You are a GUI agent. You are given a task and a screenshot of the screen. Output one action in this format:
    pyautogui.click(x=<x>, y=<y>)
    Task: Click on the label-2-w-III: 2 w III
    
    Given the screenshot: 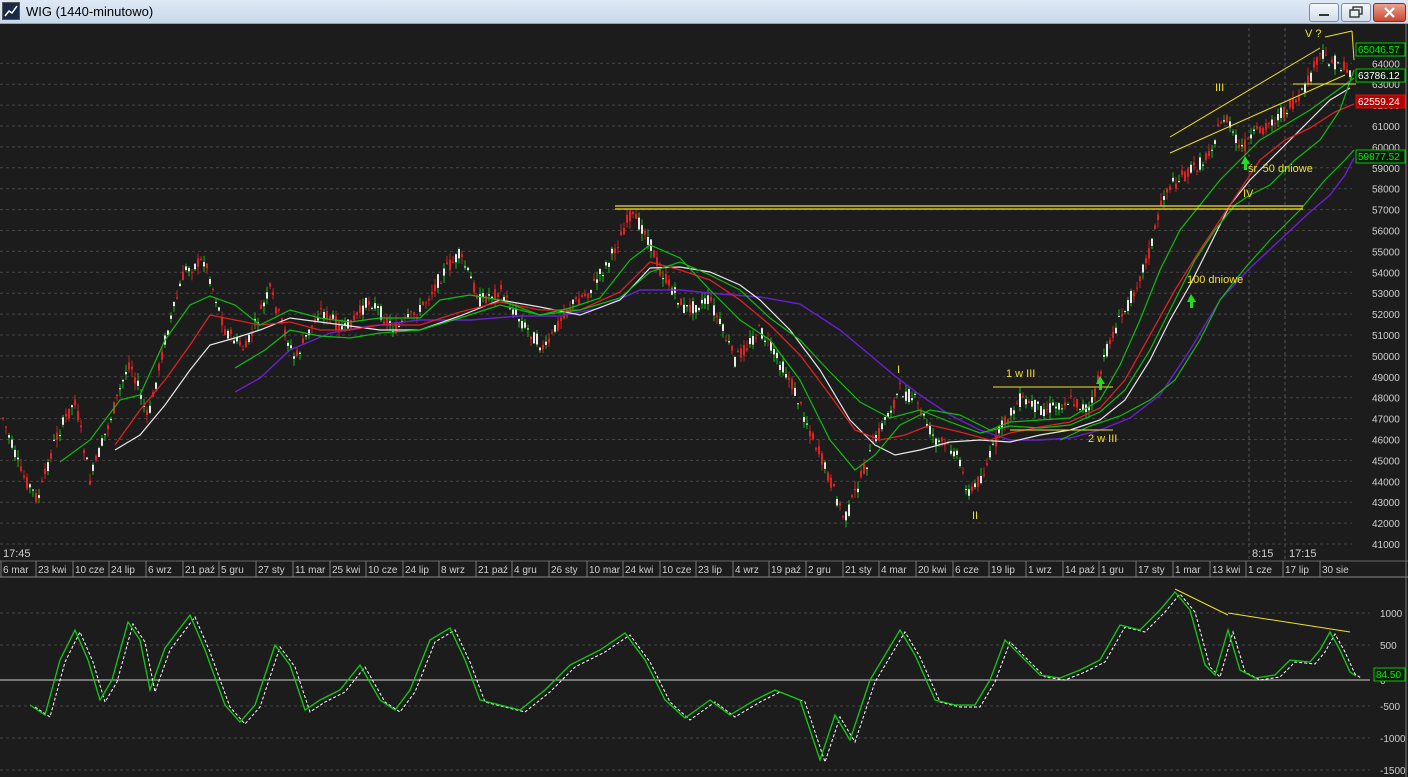 What is the action you would take?
    pyautogui.click(x=1102, y=439)
    